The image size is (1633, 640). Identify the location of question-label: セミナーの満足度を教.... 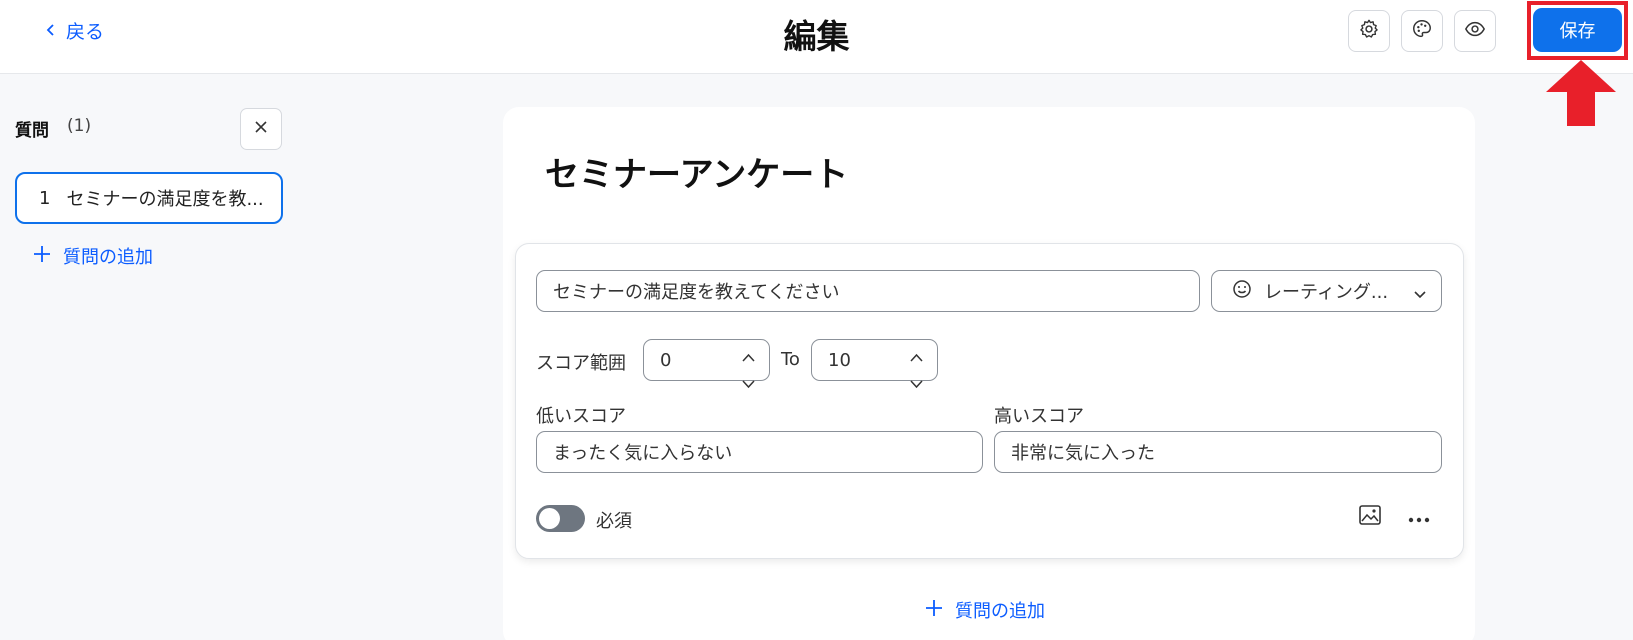
(165, 199).